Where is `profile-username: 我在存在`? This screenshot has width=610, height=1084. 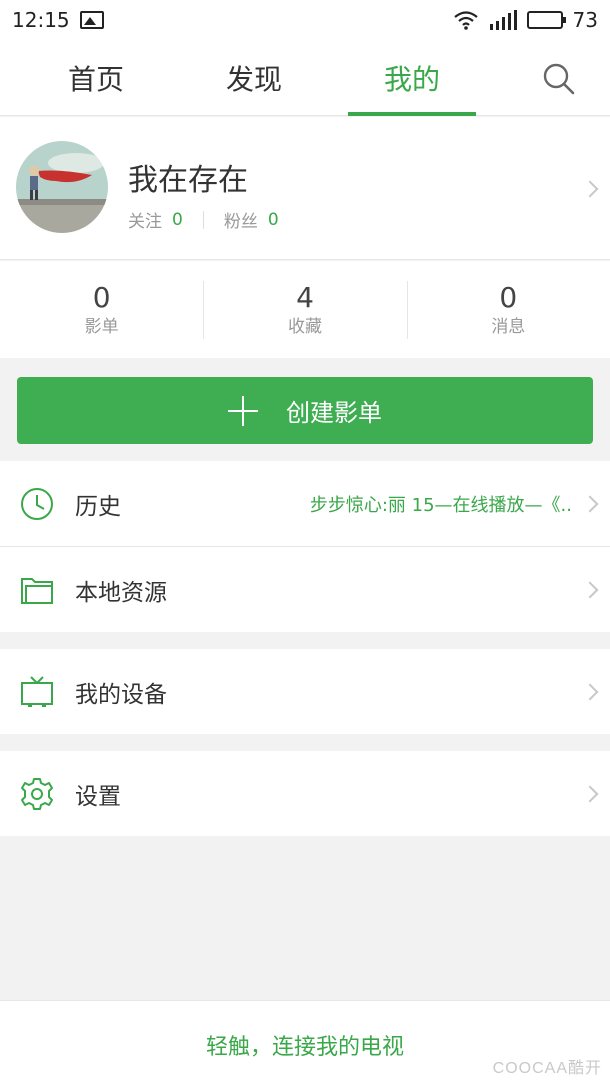 profile-username: 我在存在 is located at coordinates (188, 180).